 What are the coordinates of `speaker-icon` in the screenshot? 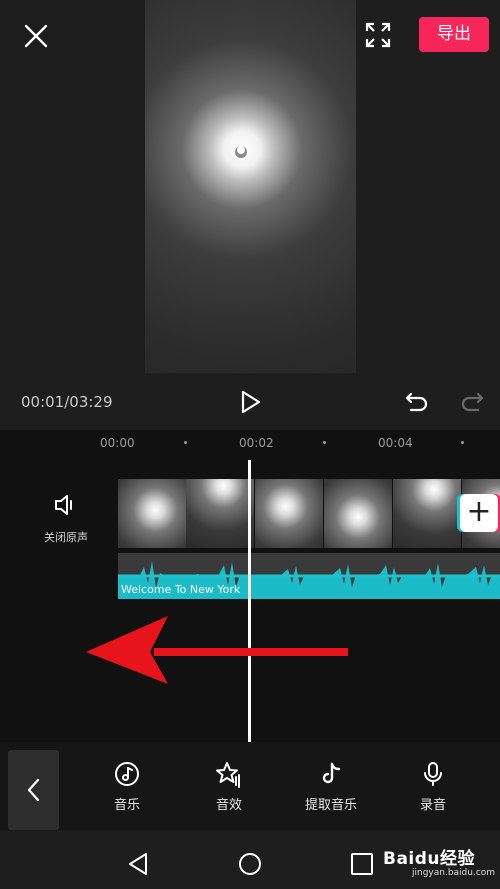 It's located at (65, 505).